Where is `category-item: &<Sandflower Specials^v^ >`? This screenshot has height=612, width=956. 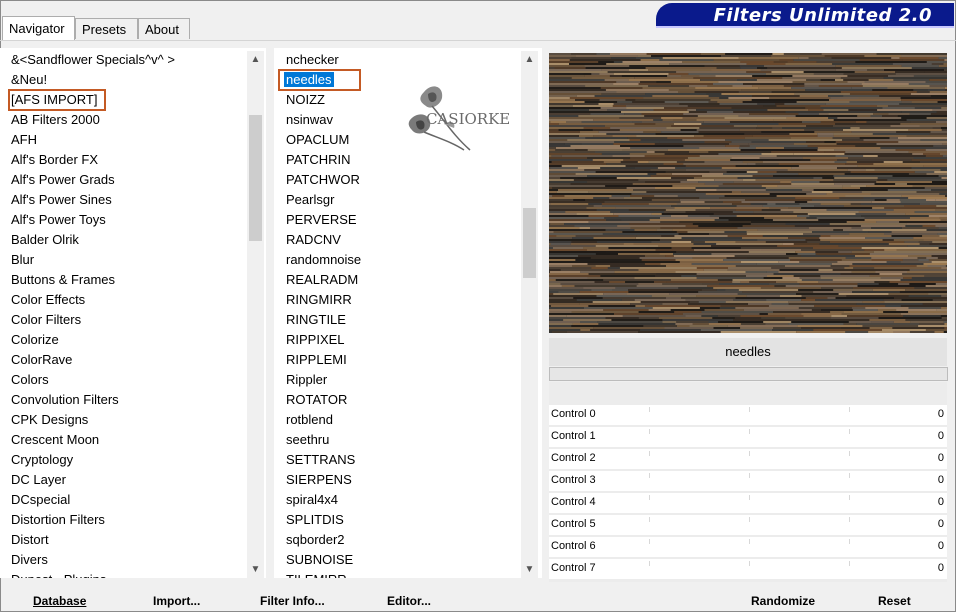 category-item: &<Sandflower Specials^v^ > is located at coordinates (93, 60).